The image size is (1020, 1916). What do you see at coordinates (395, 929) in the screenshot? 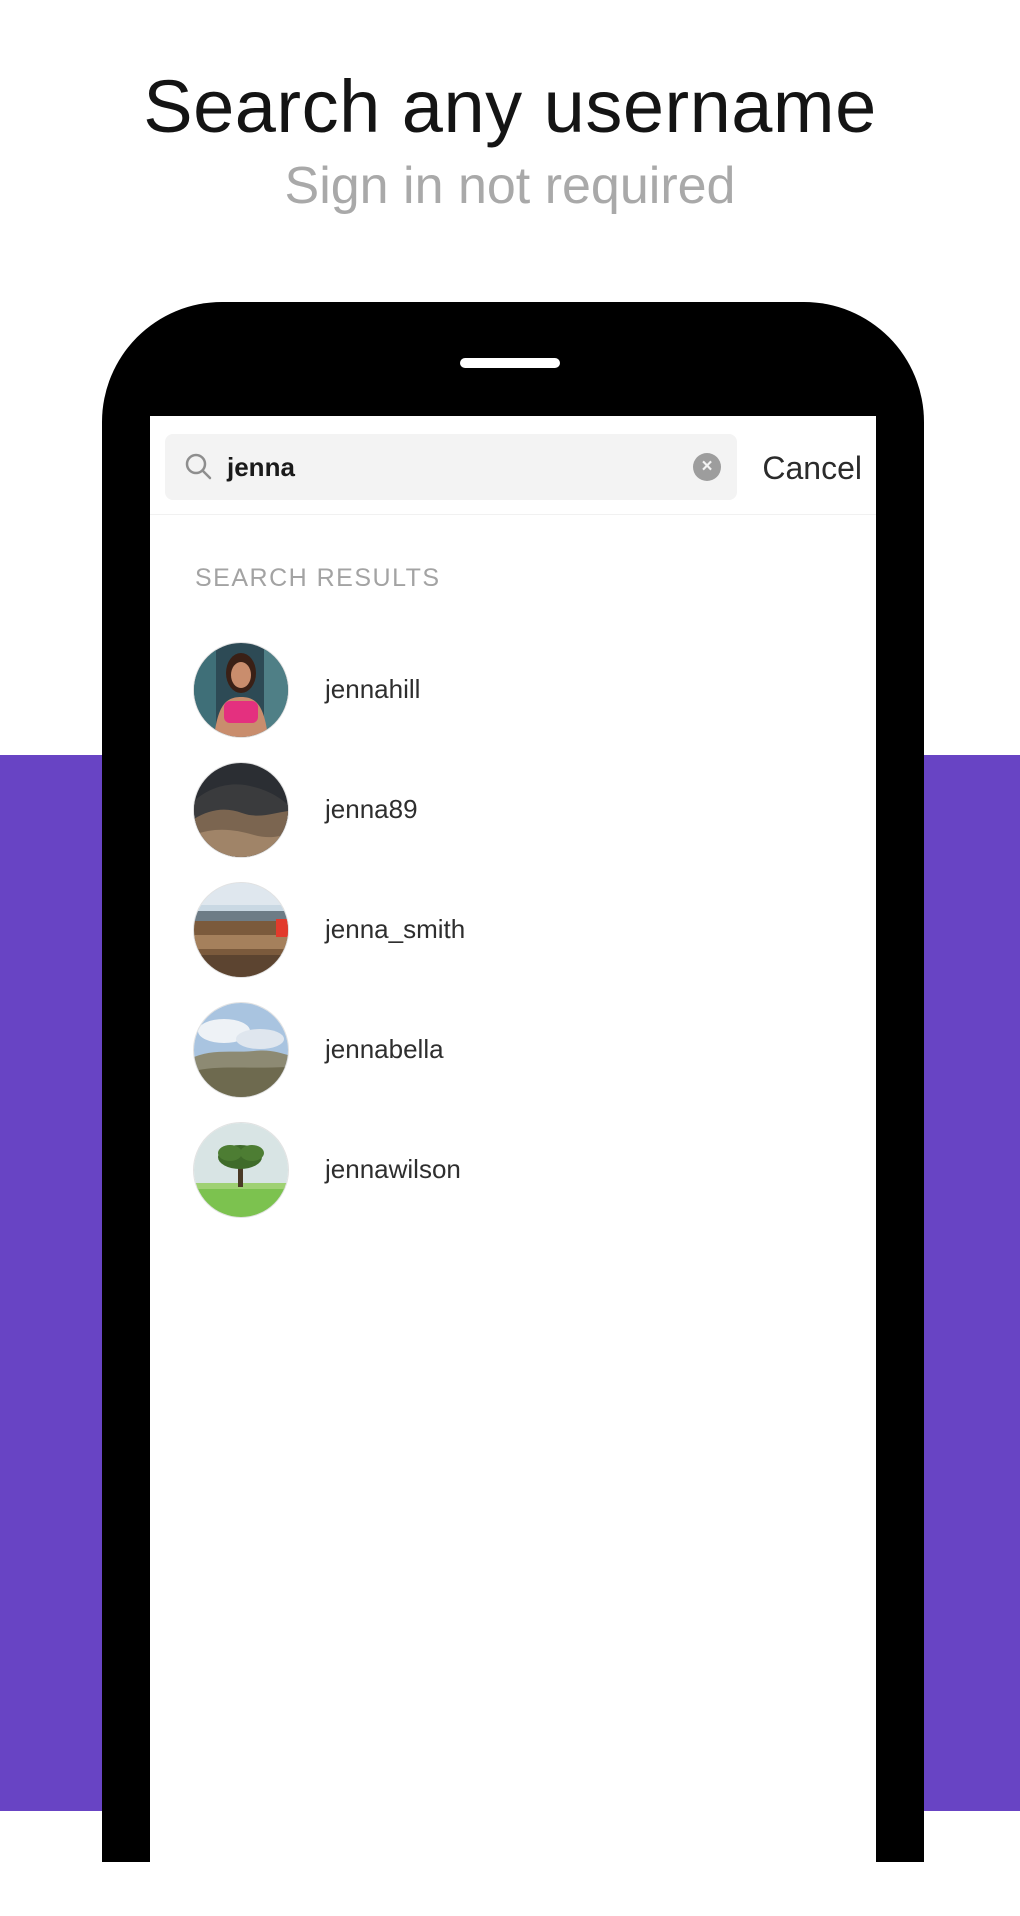
I see `username: jenna_smith` at bounding box center [395, 929].